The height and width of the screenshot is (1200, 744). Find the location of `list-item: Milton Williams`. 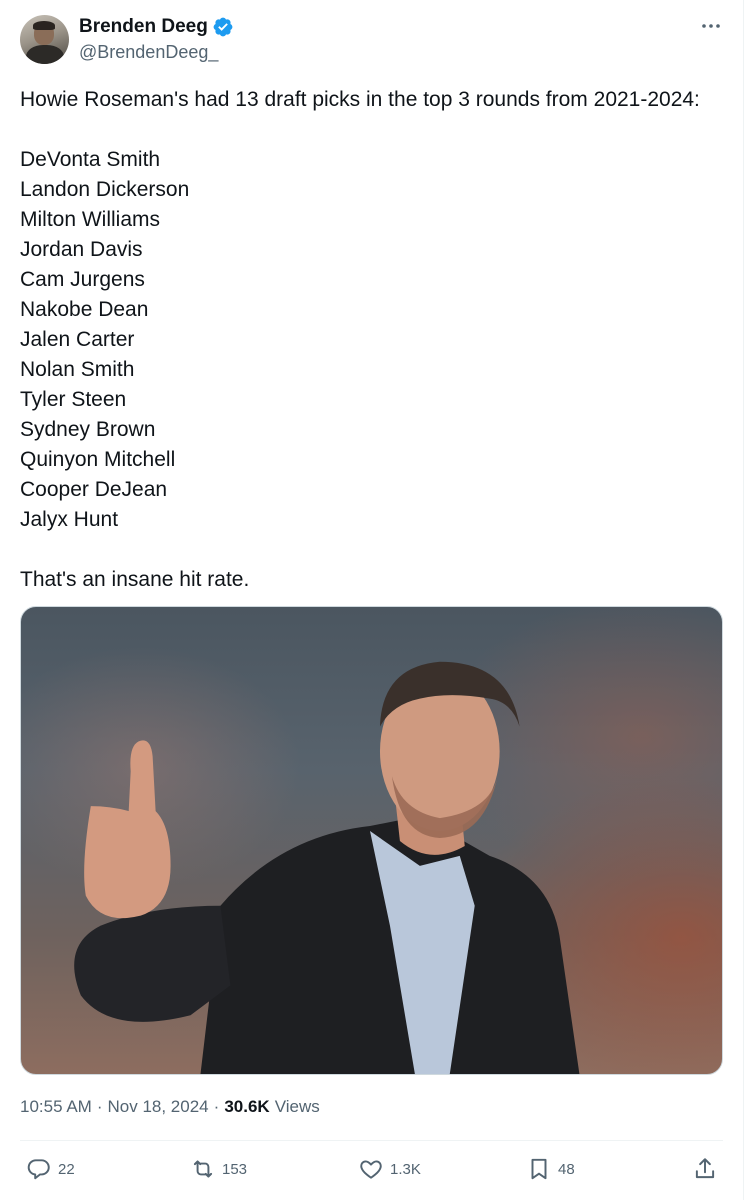

list-item: Milton Williams is located at coordinates (90, 219).